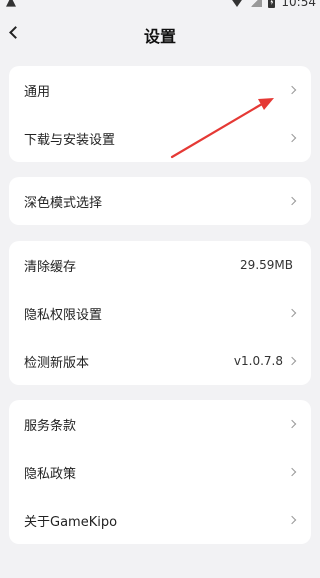 This screenshot has width=320, height=578. I want to click on settings-item-privacy-policy: 隐私政策, so click(160, 472).